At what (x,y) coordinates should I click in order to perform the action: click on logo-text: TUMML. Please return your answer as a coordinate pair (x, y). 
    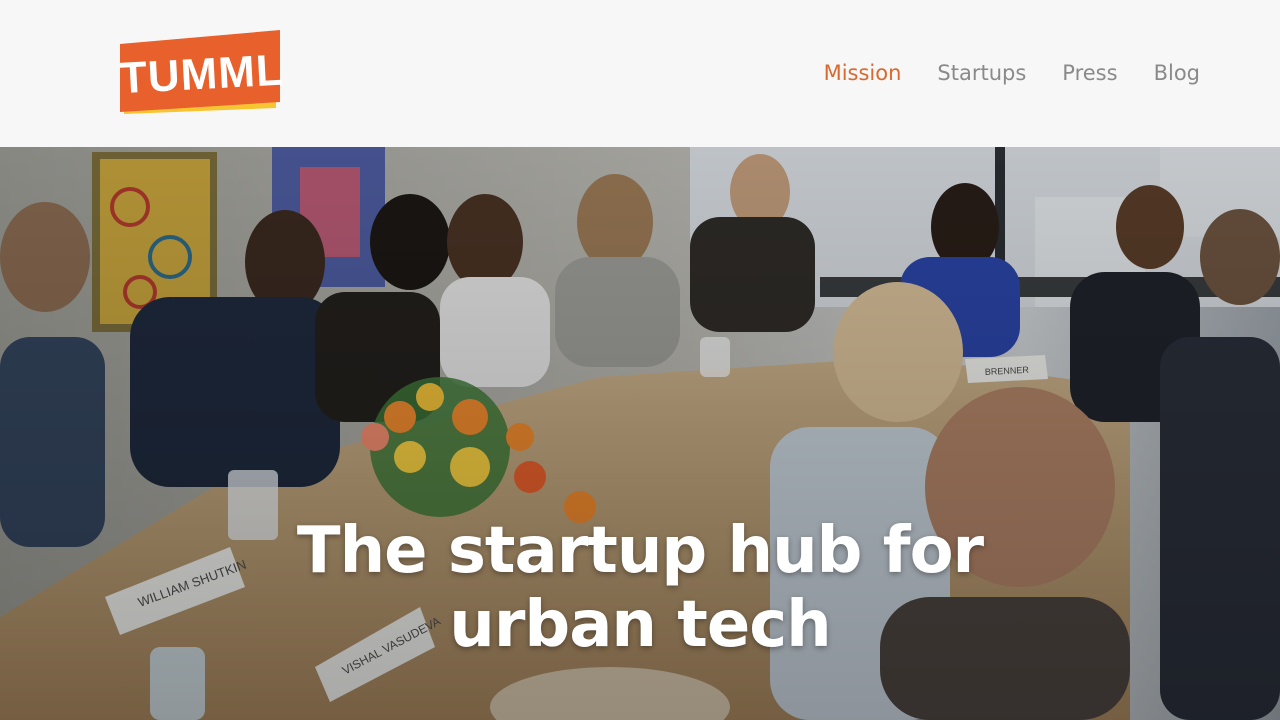
    Looking at the image, I should click on (201, 74).